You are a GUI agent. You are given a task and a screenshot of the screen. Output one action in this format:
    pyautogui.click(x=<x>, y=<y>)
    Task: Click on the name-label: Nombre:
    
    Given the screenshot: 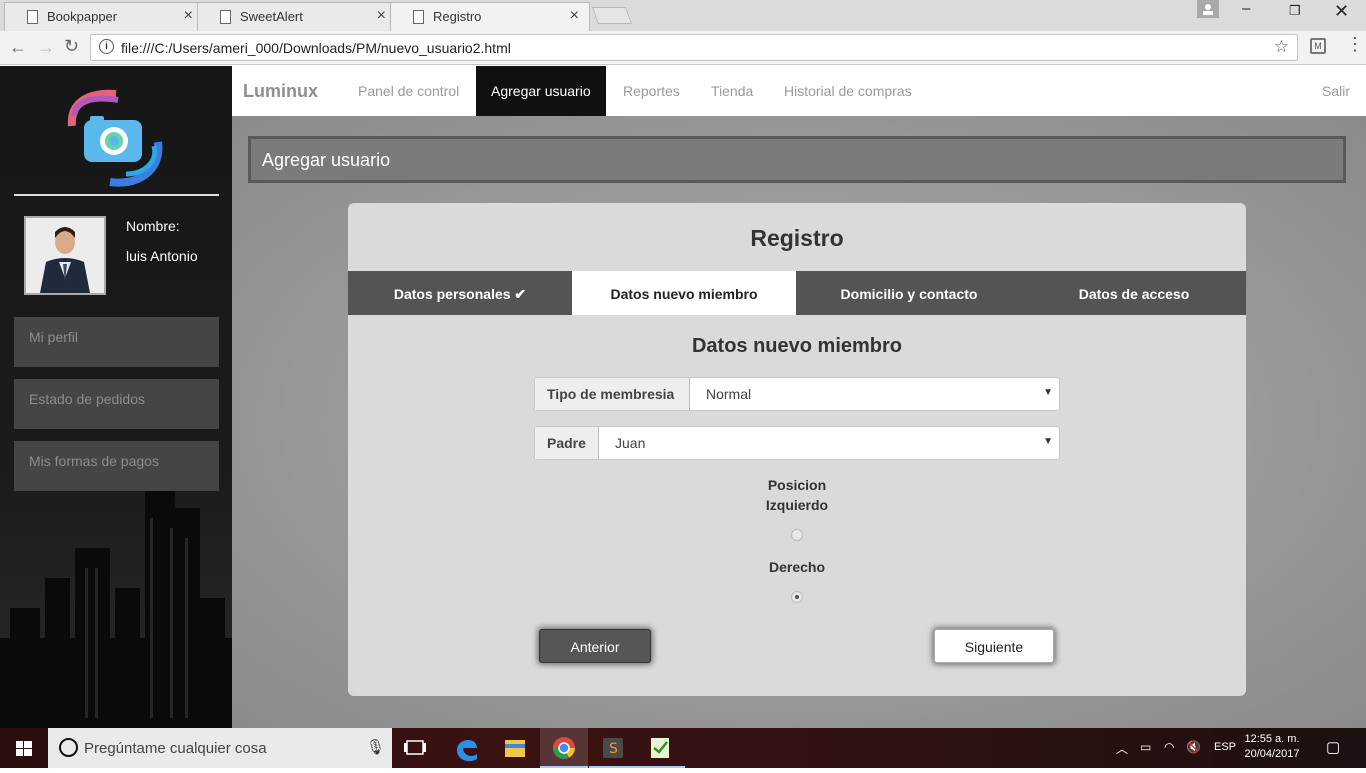 What is the action you would take?
    pyautogui.click(x=153, y=226)
    